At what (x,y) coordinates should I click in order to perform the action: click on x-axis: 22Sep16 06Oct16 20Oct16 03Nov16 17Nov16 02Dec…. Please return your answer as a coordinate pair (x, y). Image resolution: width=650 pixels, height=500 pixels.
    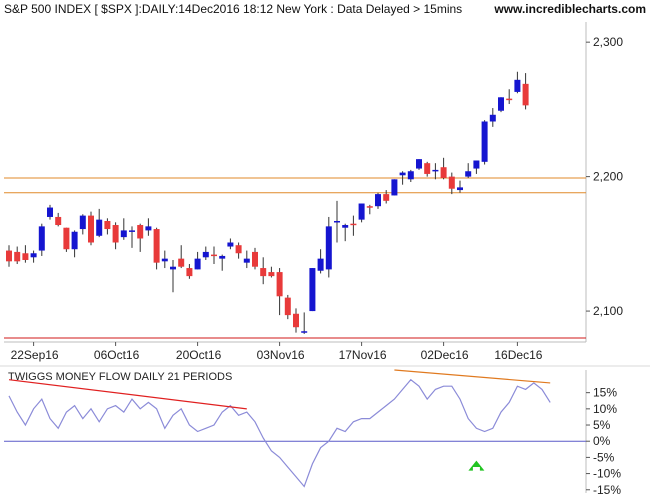
    Looking at the image, I should click on (277, 352).